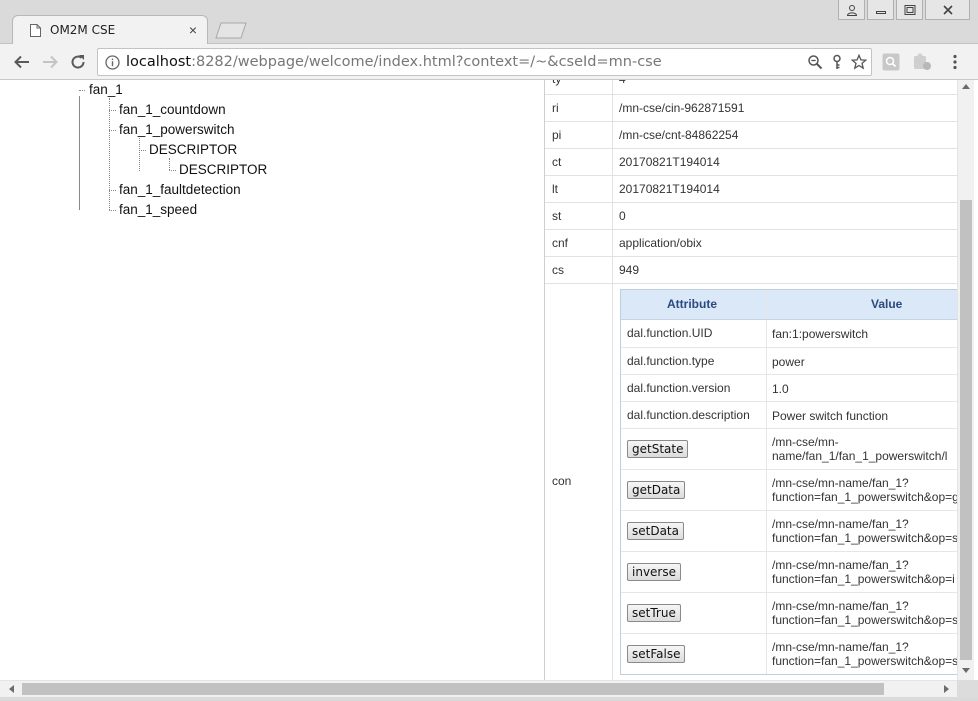 The height and width of the screenshot is (701, 978). Describe the element at coordinates (654, 572) in the screenshot. I see `inverse-button: inverse` at that location.